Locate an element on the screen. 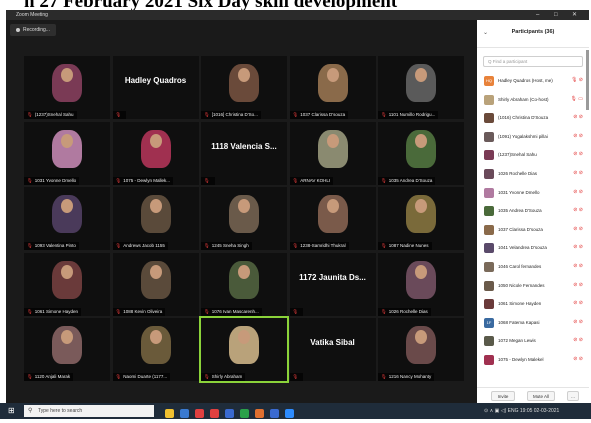  video-tile: 🎙 1216 Nancy Mohanty is located at coordinates (421, 349).